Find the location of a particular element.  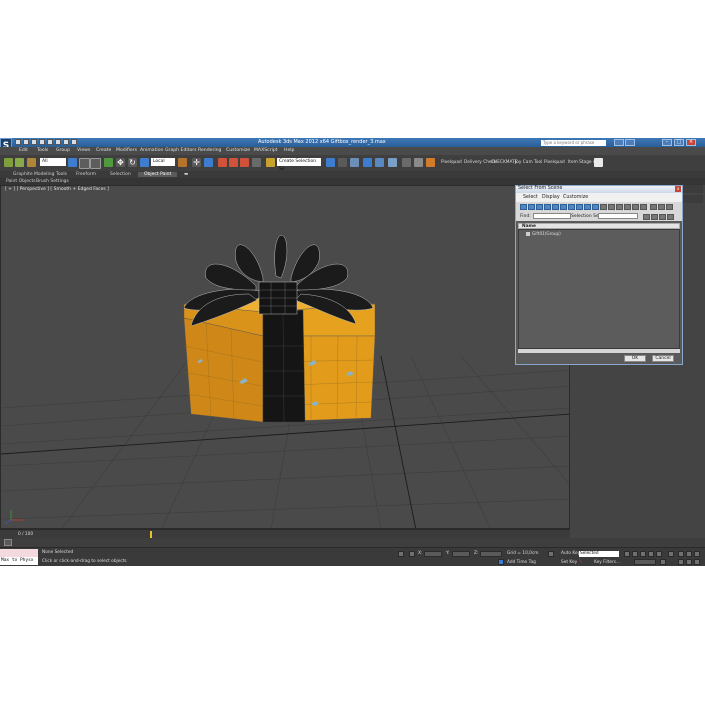

undo-icon is located at coordinates (42, 142).